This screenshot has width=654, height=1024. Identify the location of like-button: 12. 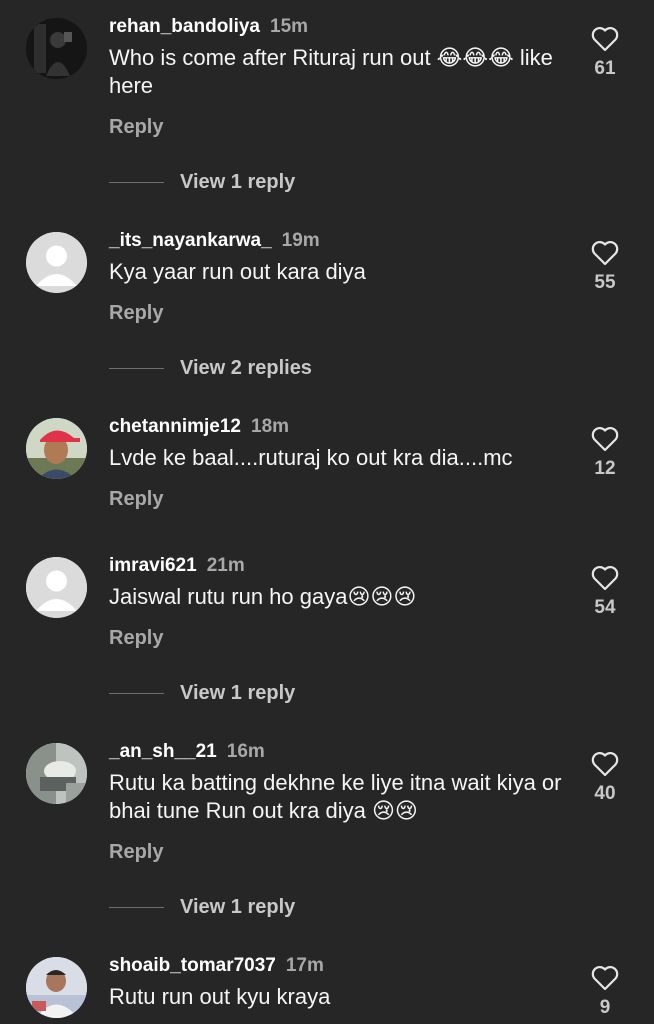
(605, 453).